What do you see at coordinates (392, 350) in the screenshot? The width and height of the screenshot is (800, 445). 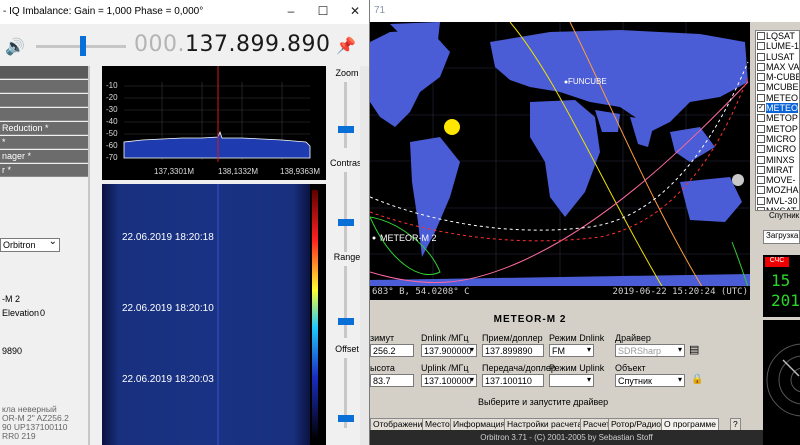 I see `azimuth-field: 256.2` at bounding box center [392, 350].